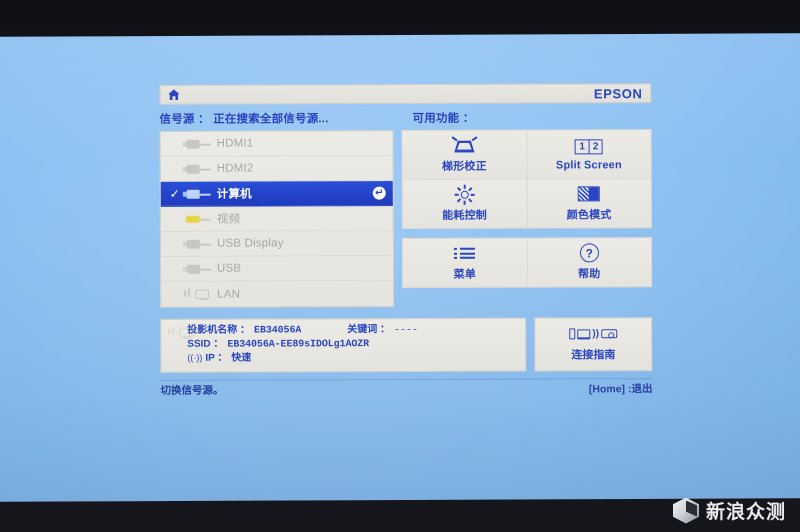  What do you see at coordinates (593, 355) in the screenshot?
I see `connection-guide-label: 连接指南` at bounding box center [593, 355].